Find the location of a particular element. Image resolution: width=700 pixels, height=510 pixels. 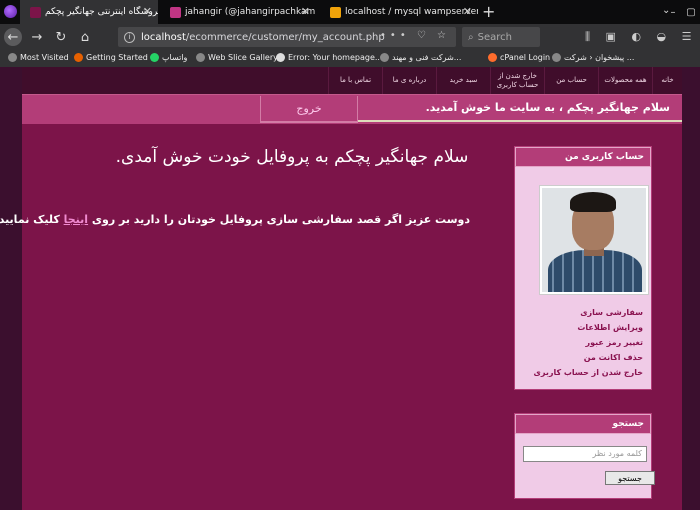

menu-item-logout: خارج شدن از حساب کاربری is located at coordinates (517, 80).